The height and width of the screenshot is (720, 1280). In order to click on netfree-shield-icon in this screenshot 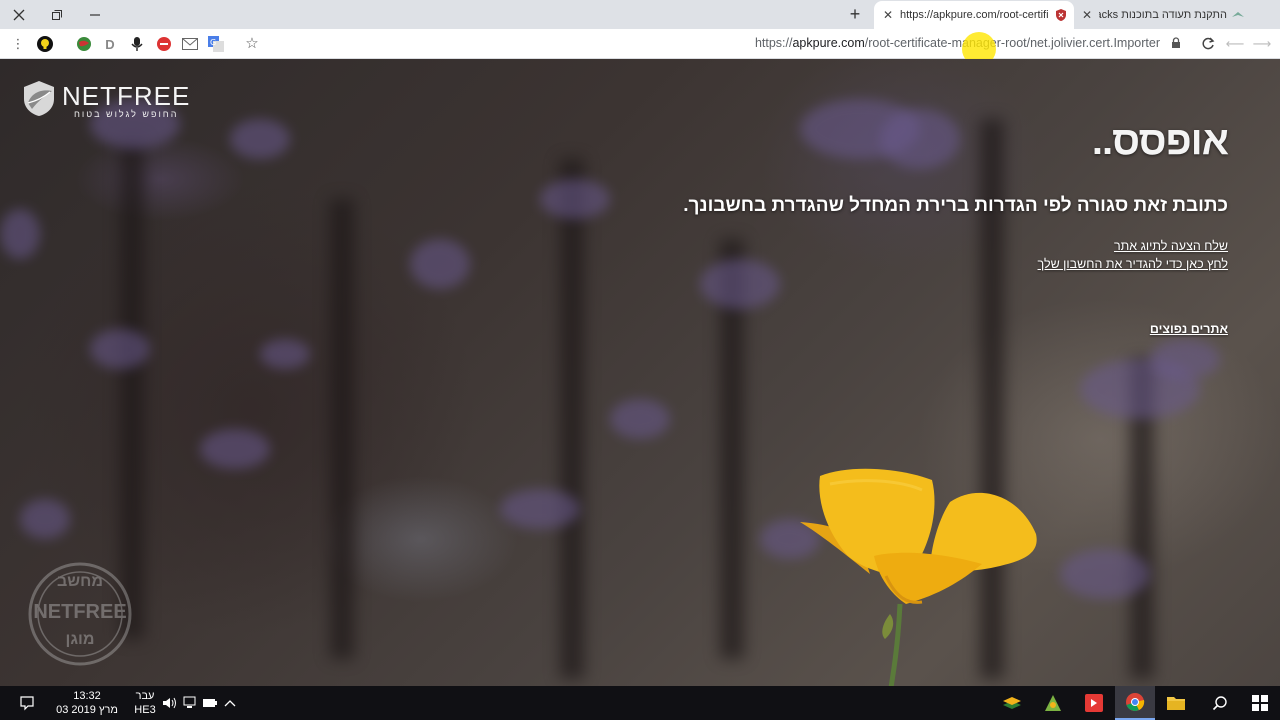, I will do `click(1061, 15)`.